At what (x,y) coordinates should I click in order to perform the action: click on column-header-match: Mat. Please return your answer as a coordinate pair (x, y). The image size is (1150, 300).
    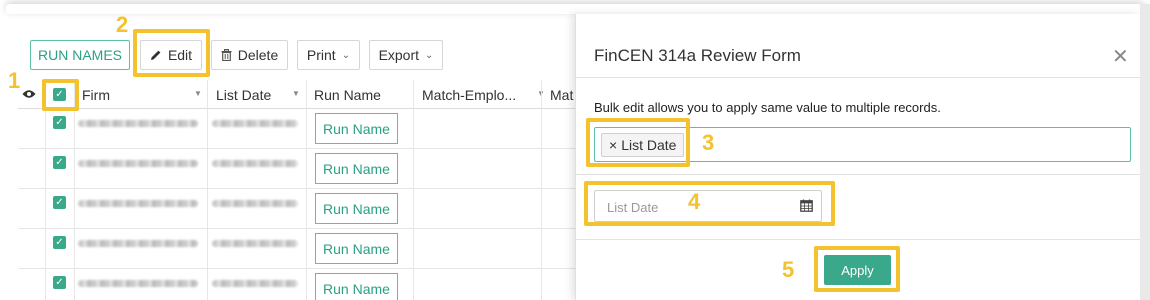
    Looking at the image, I should click on (561, 94).